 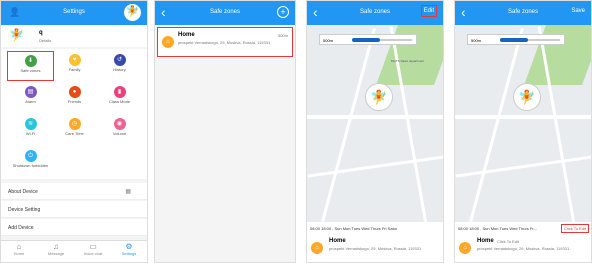 I want to click on tab-home: ⌂ Home, so click(x=19, y=252).